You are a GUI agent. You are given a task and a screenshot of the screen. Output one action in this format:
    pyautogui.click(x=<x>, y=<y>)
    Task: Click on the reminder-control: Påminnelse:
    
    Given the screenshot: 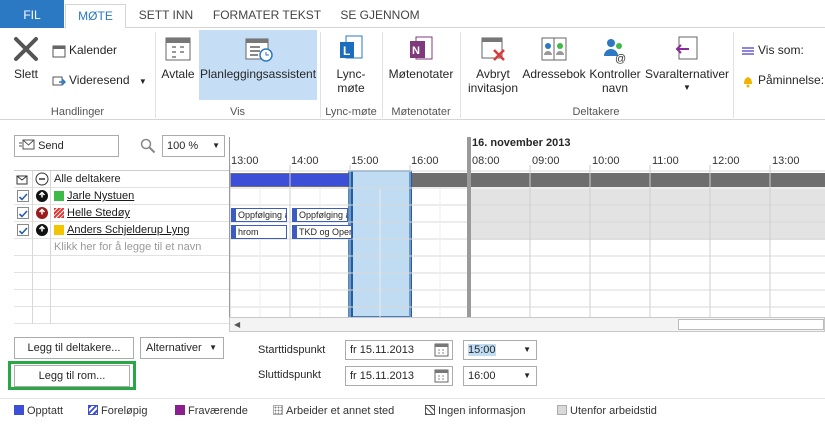 What is the action you would take?
    pyautogui.click(x=782, y=80)
    